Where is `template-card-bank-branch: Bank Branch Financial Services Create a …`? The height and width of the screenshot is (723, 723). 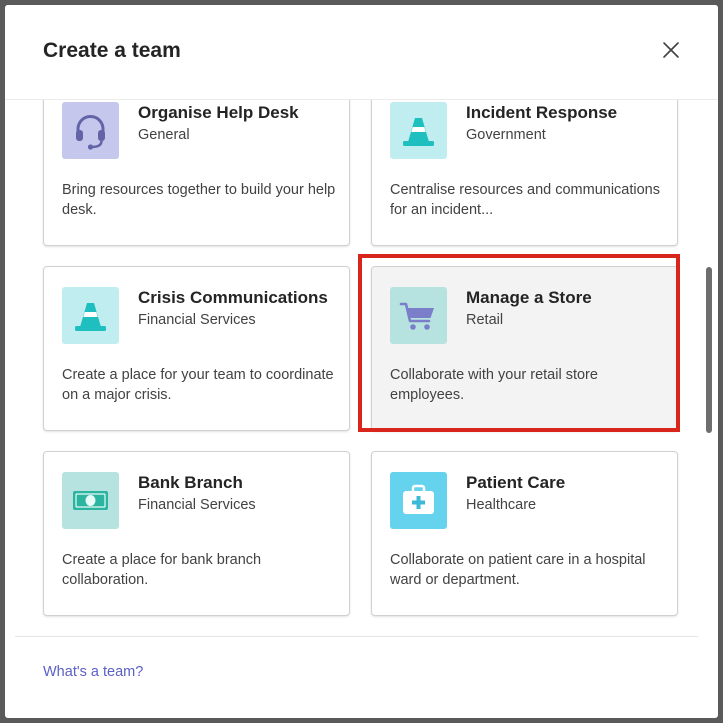
template-card-bank-branch: Bank Branch Financial Services Create a … is located at coordinates (196, 533).